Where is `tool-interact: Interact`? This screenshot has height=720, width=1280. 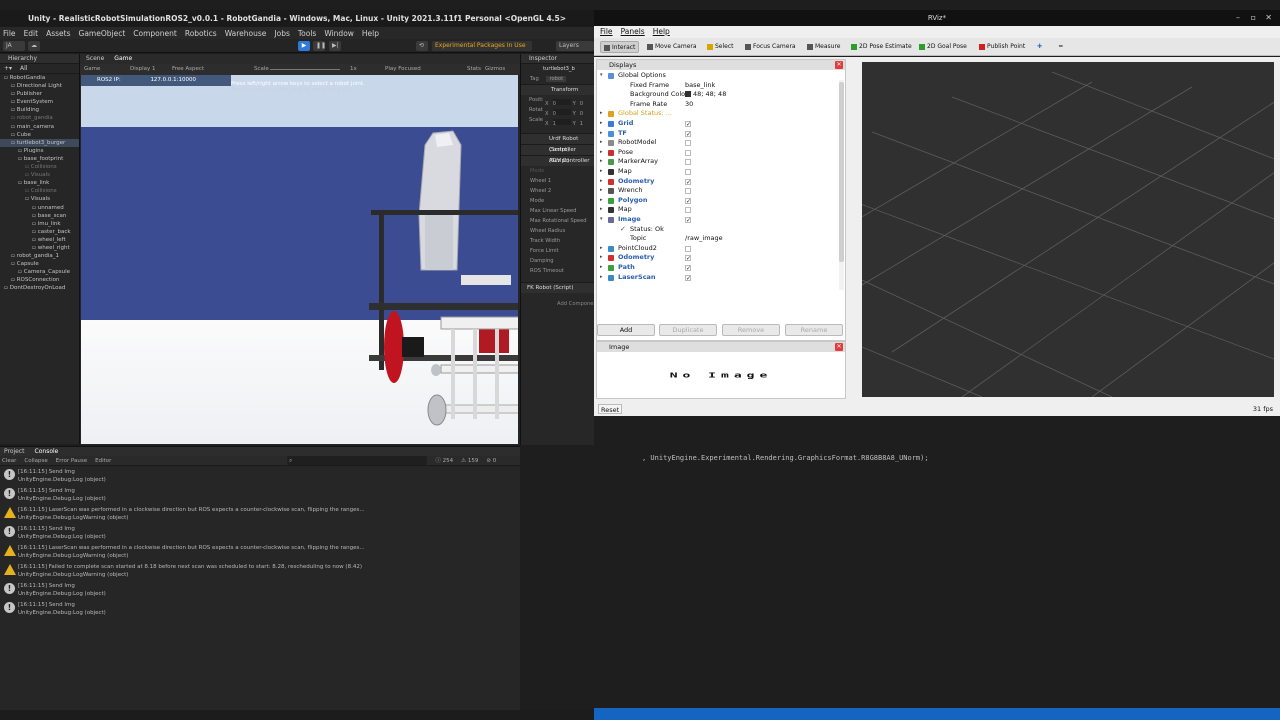 tool-interact: Interact is located at coordinates (620, 47).